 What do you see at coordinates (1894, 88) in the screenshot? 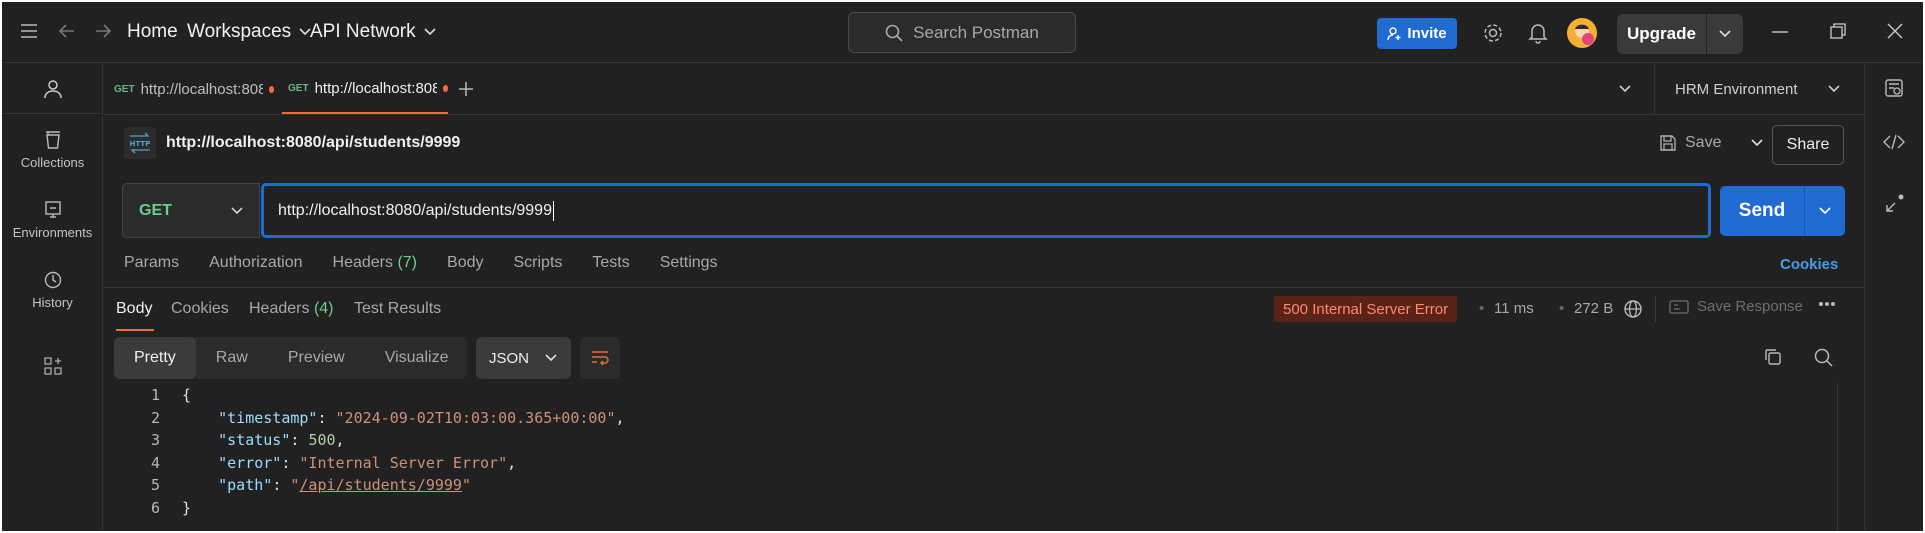
I see `environment-quick-look-icon` at bounding box center [1894, 88].